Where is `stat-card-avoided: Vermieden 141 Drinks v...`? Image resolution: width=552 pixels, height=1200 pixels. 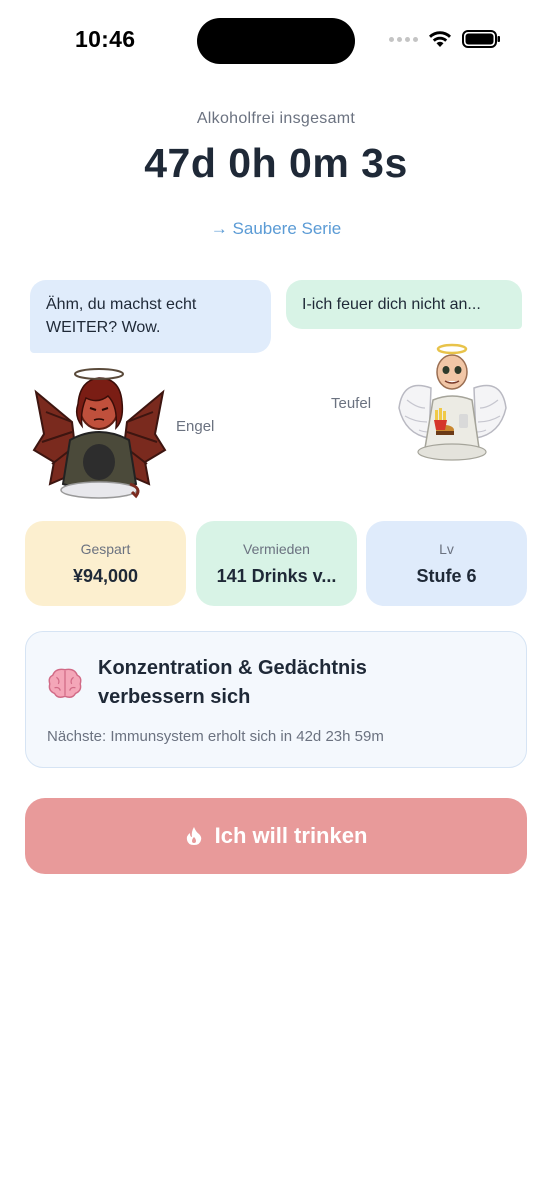 stat-card-avoided: Vermieden 141 Drinks v... is located at coordinates (276, 563).